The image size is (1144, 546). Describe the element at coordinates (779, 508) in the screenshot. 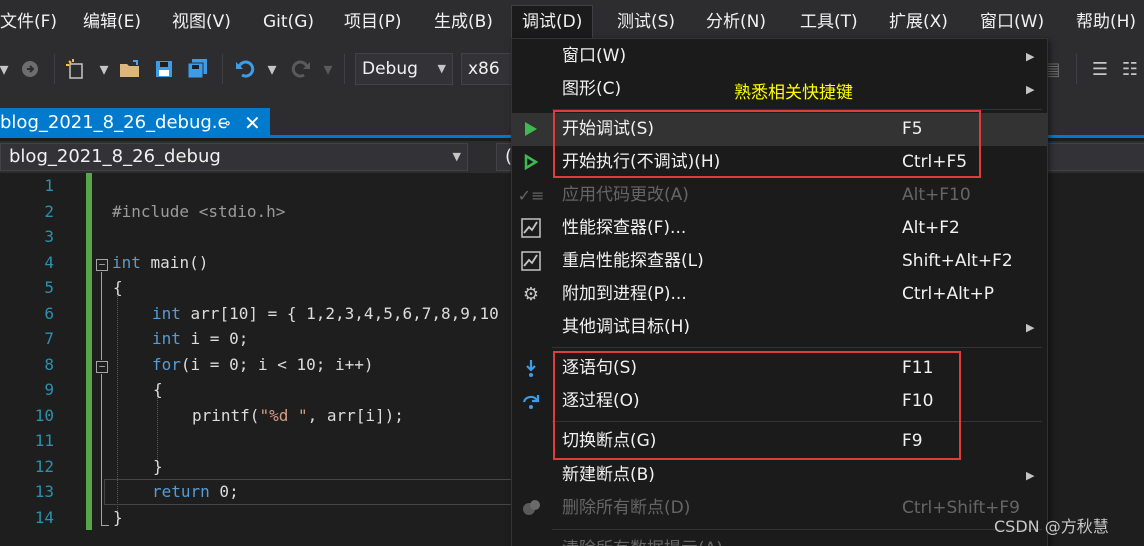

I see `menu-item-delete-all-breakpoints: 删除所有断点(D) Ctrl+Shift+F9` at that location.